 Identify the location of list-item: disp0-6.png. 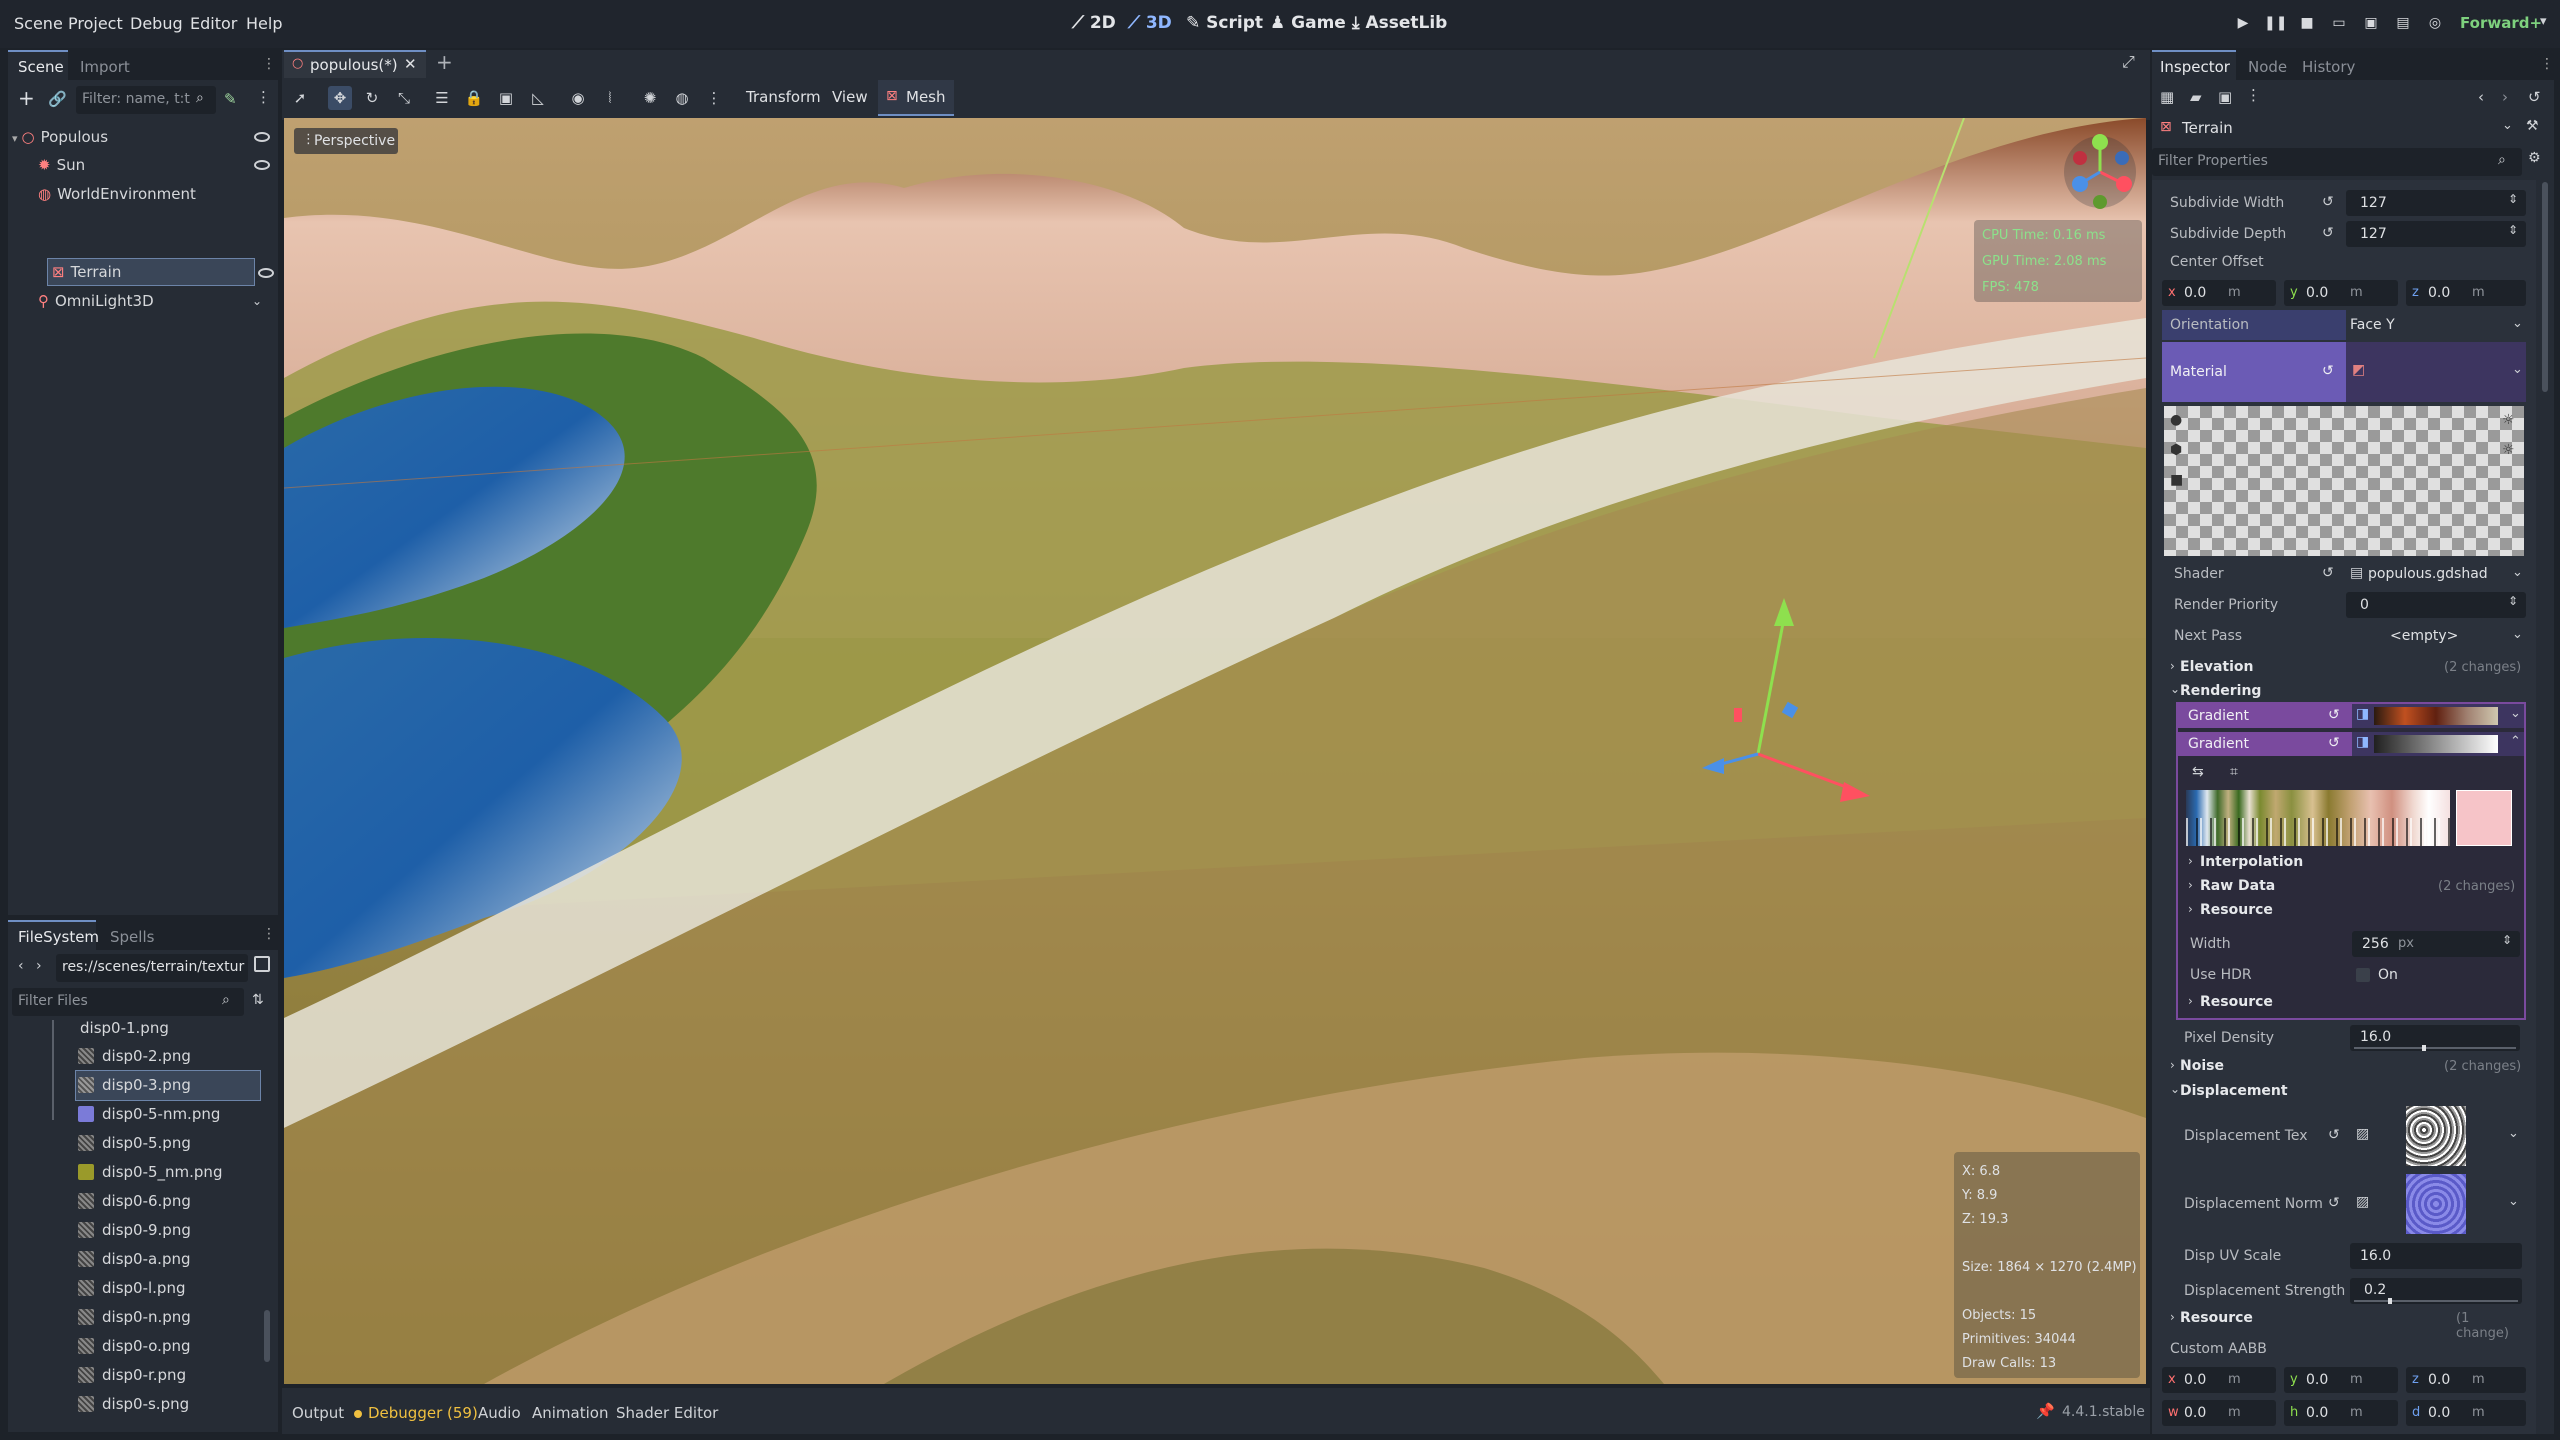
(178, 1201).